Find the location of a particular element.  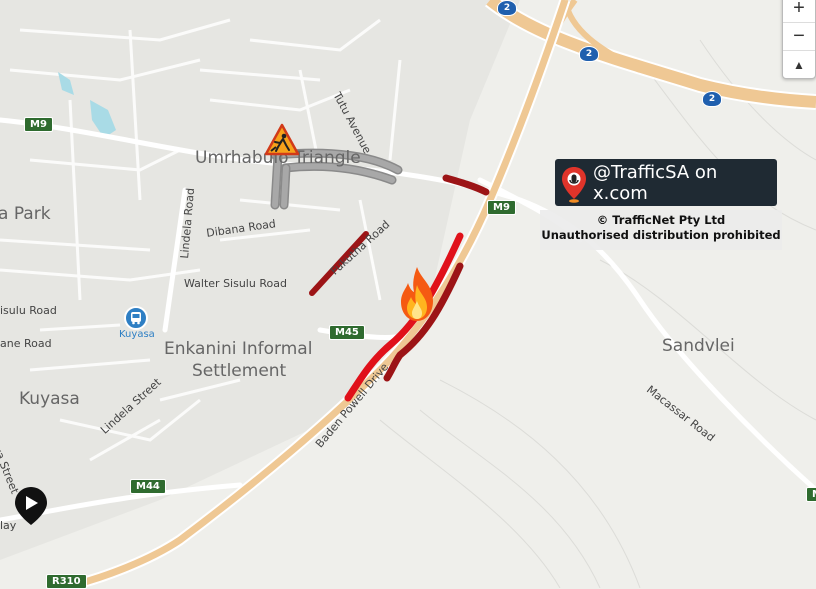

route-shield-m45: M45 is located at coordinates (347, 332).